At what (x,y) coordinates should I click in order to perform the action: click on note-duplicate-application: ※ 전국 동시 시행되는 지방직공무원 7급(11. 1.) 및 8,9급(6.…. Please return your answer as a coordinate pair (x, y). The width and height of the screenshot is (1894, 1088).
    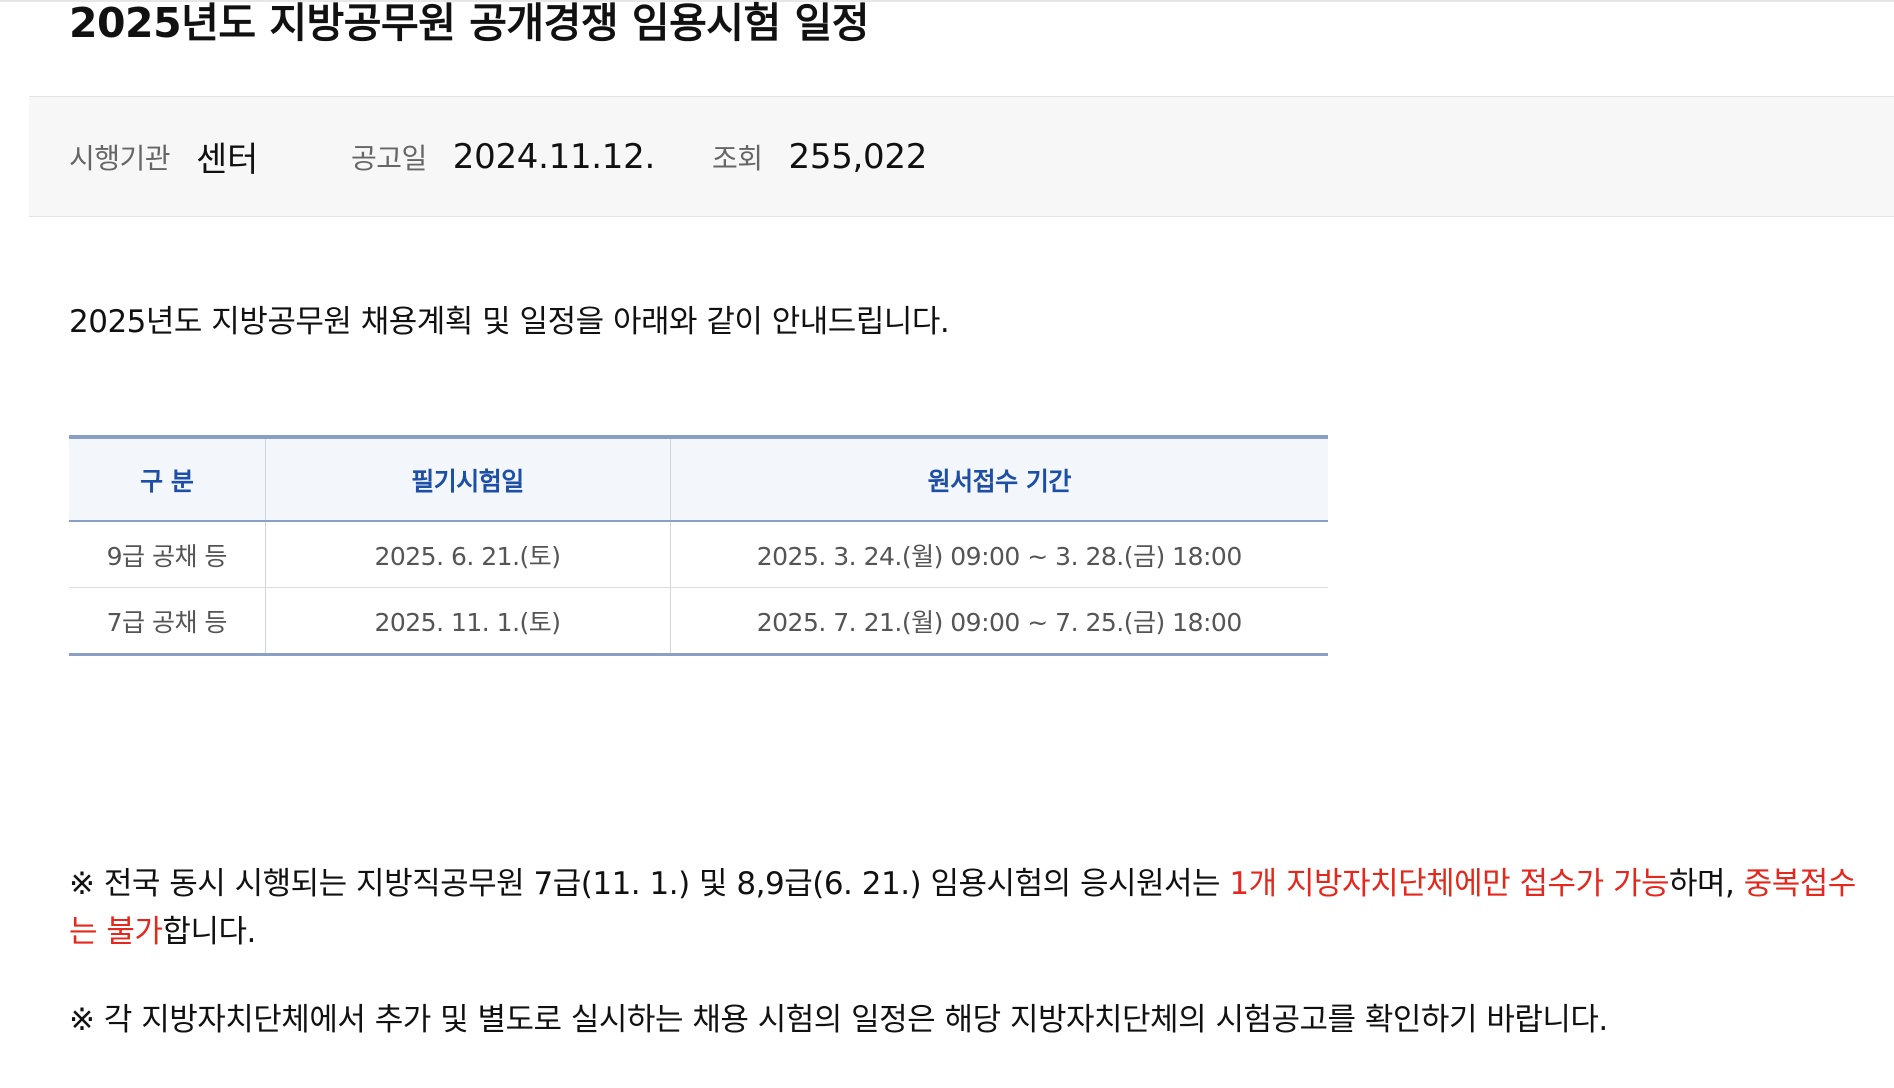
    Looking at the image, I should click on (964, 908).